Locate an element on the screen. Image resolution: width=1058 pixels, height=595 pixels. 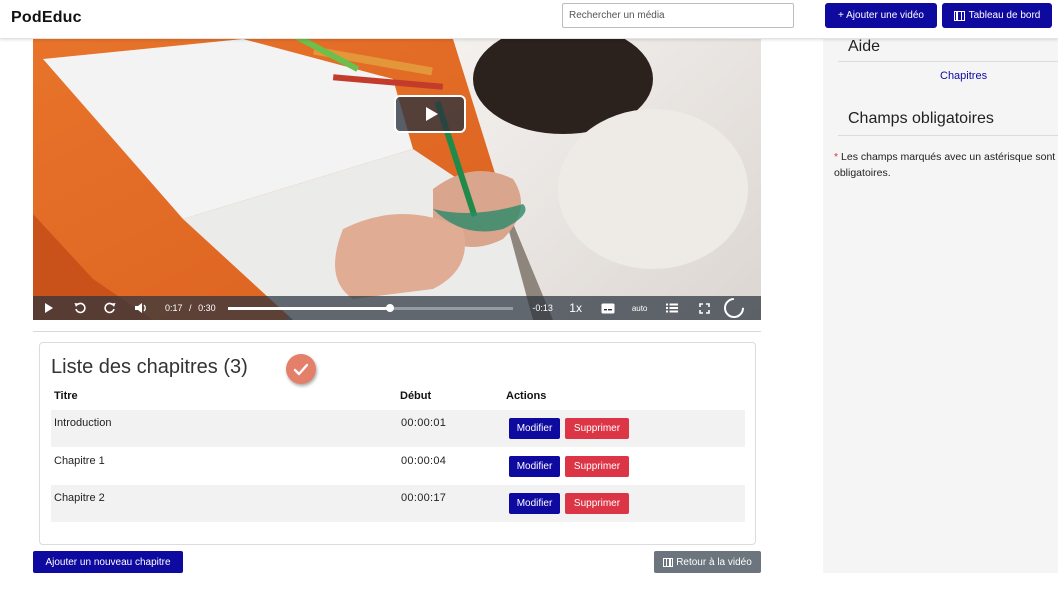
chapter-title: Chapitre 2 is located at coordinates (79, 498).